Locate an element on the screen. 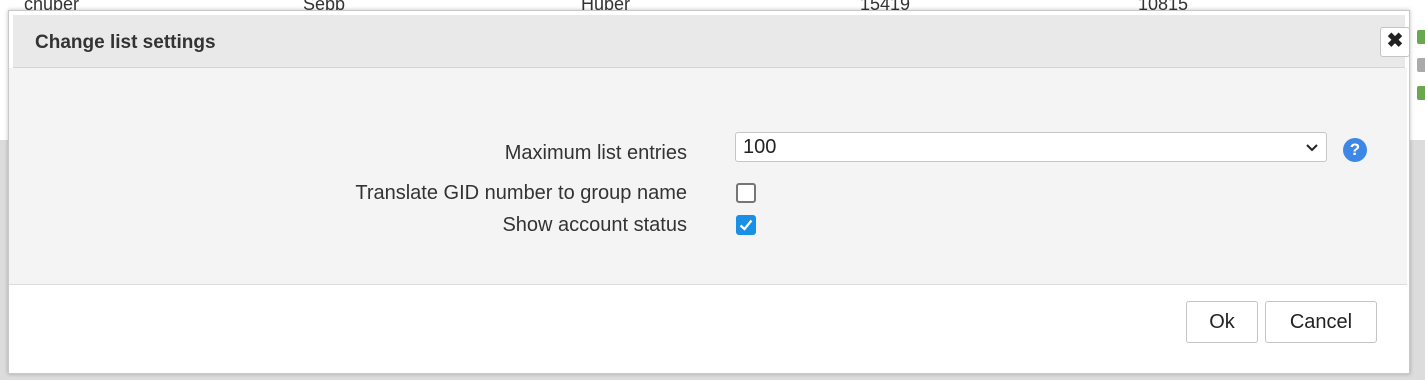  translate-gid-checkbox is located at coordinates (746, 193).